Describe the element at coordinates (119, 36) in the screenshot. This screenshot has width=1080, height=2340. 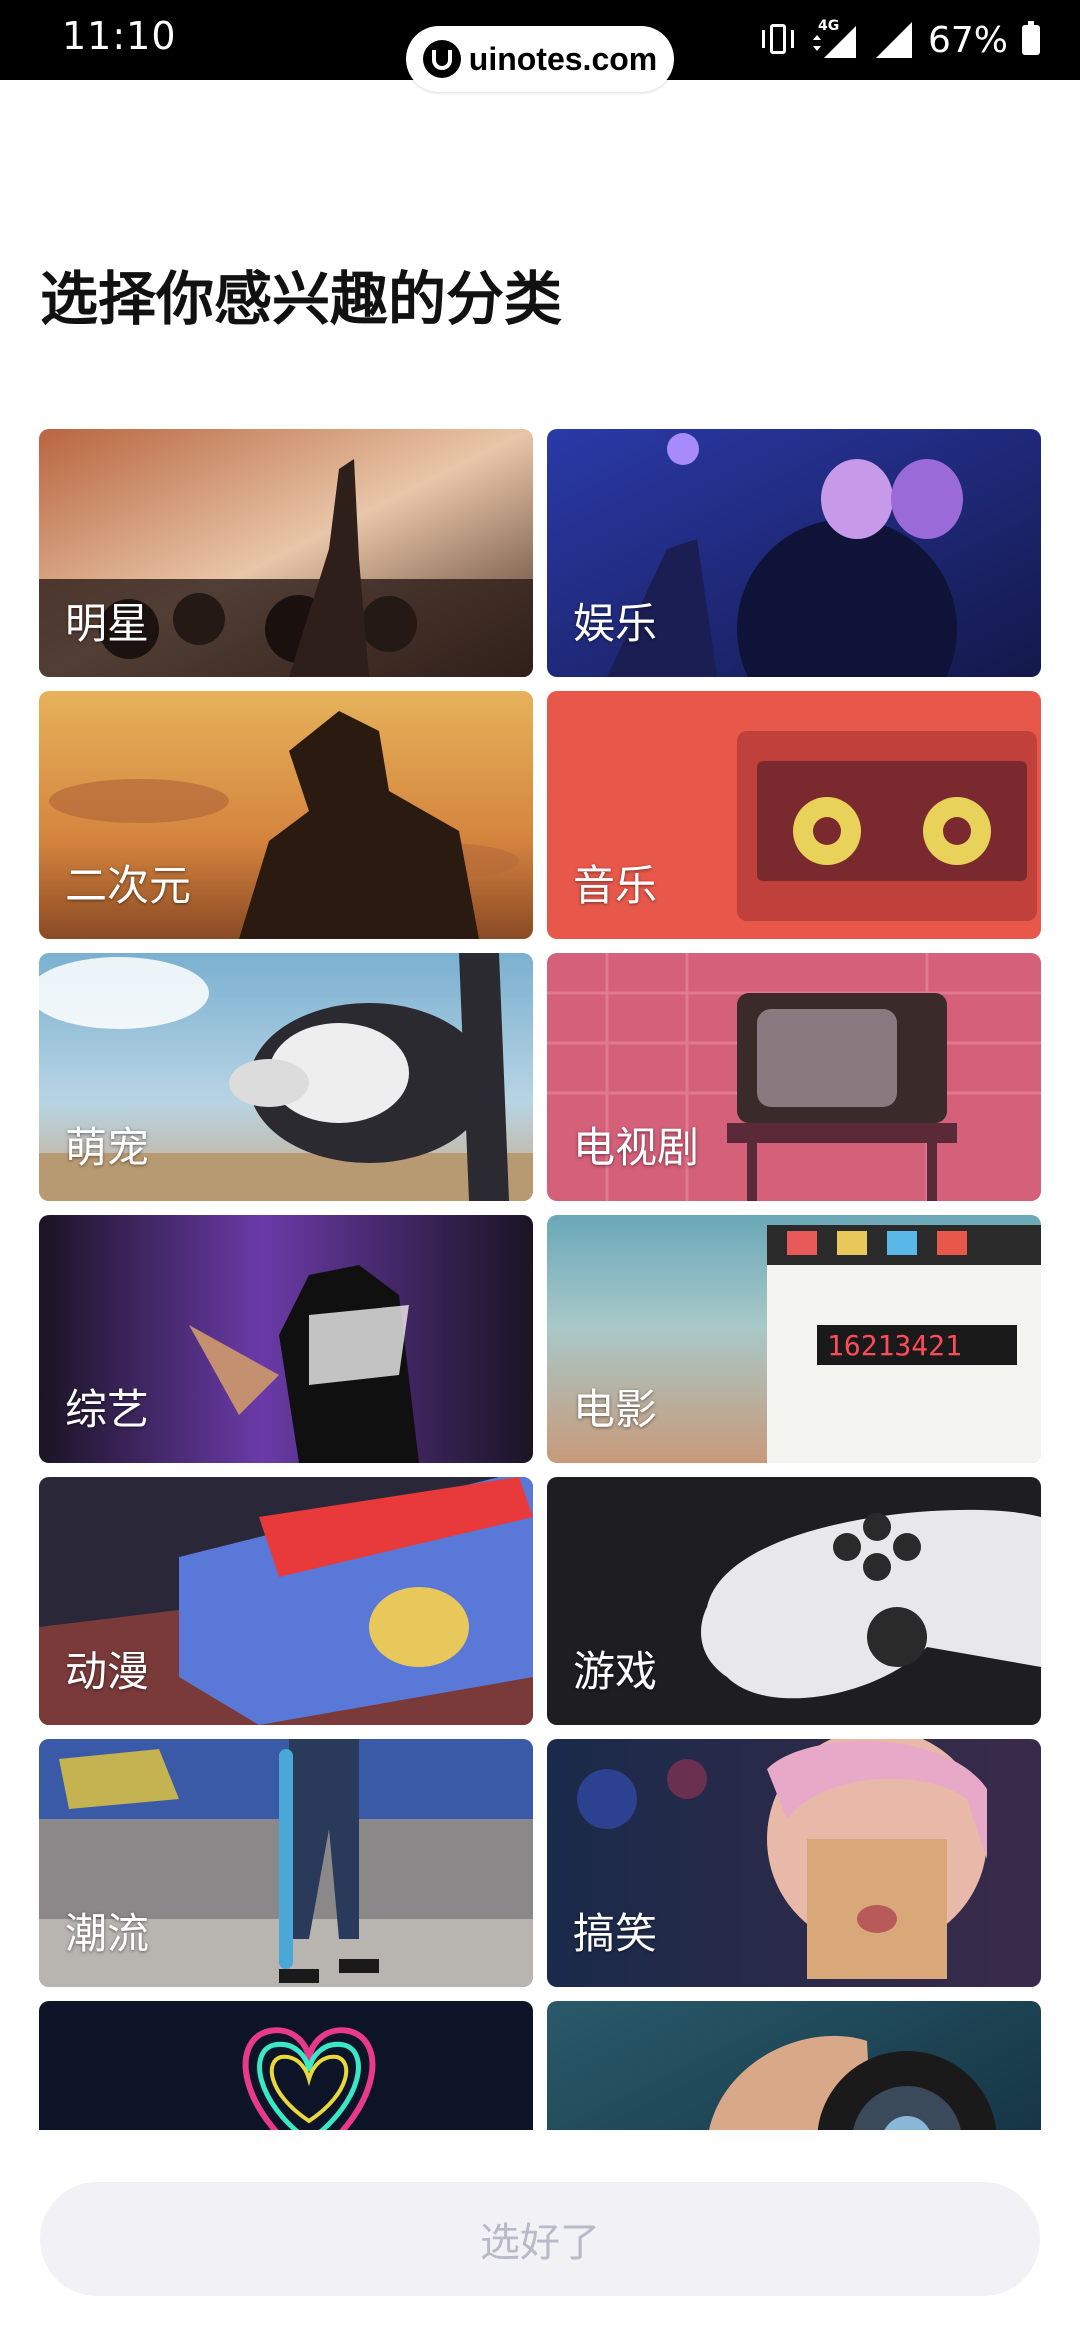
I see `status-time: 11:10` at that location.